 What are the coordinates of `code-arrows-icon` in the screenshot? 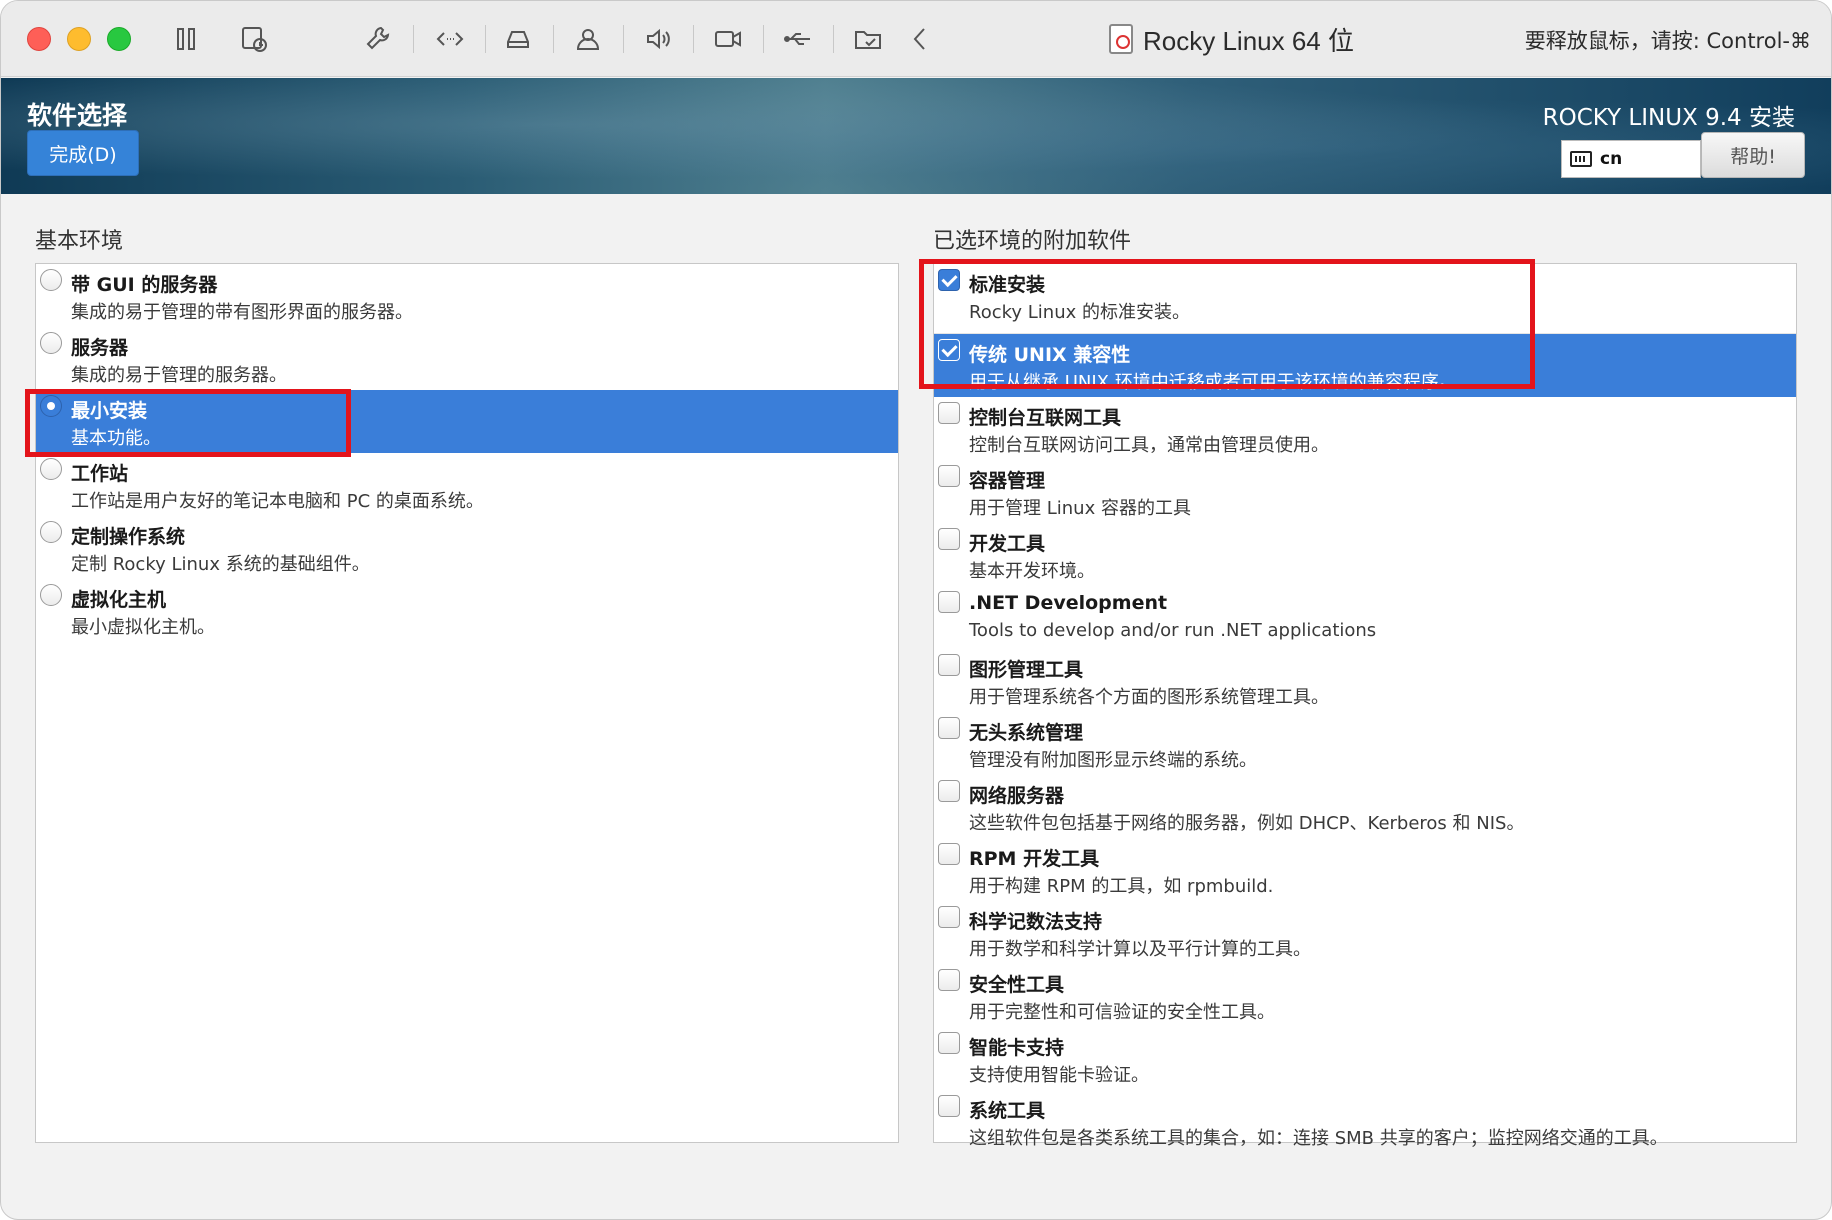 It's located at (450, 39).